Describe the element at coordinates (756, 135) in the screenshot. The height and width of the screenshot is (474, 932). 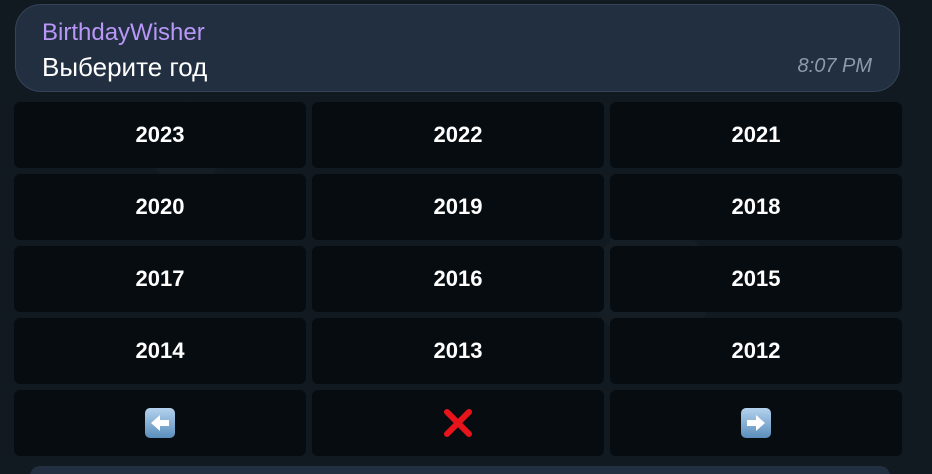
I see `year-button-2021: 2021` at that location.